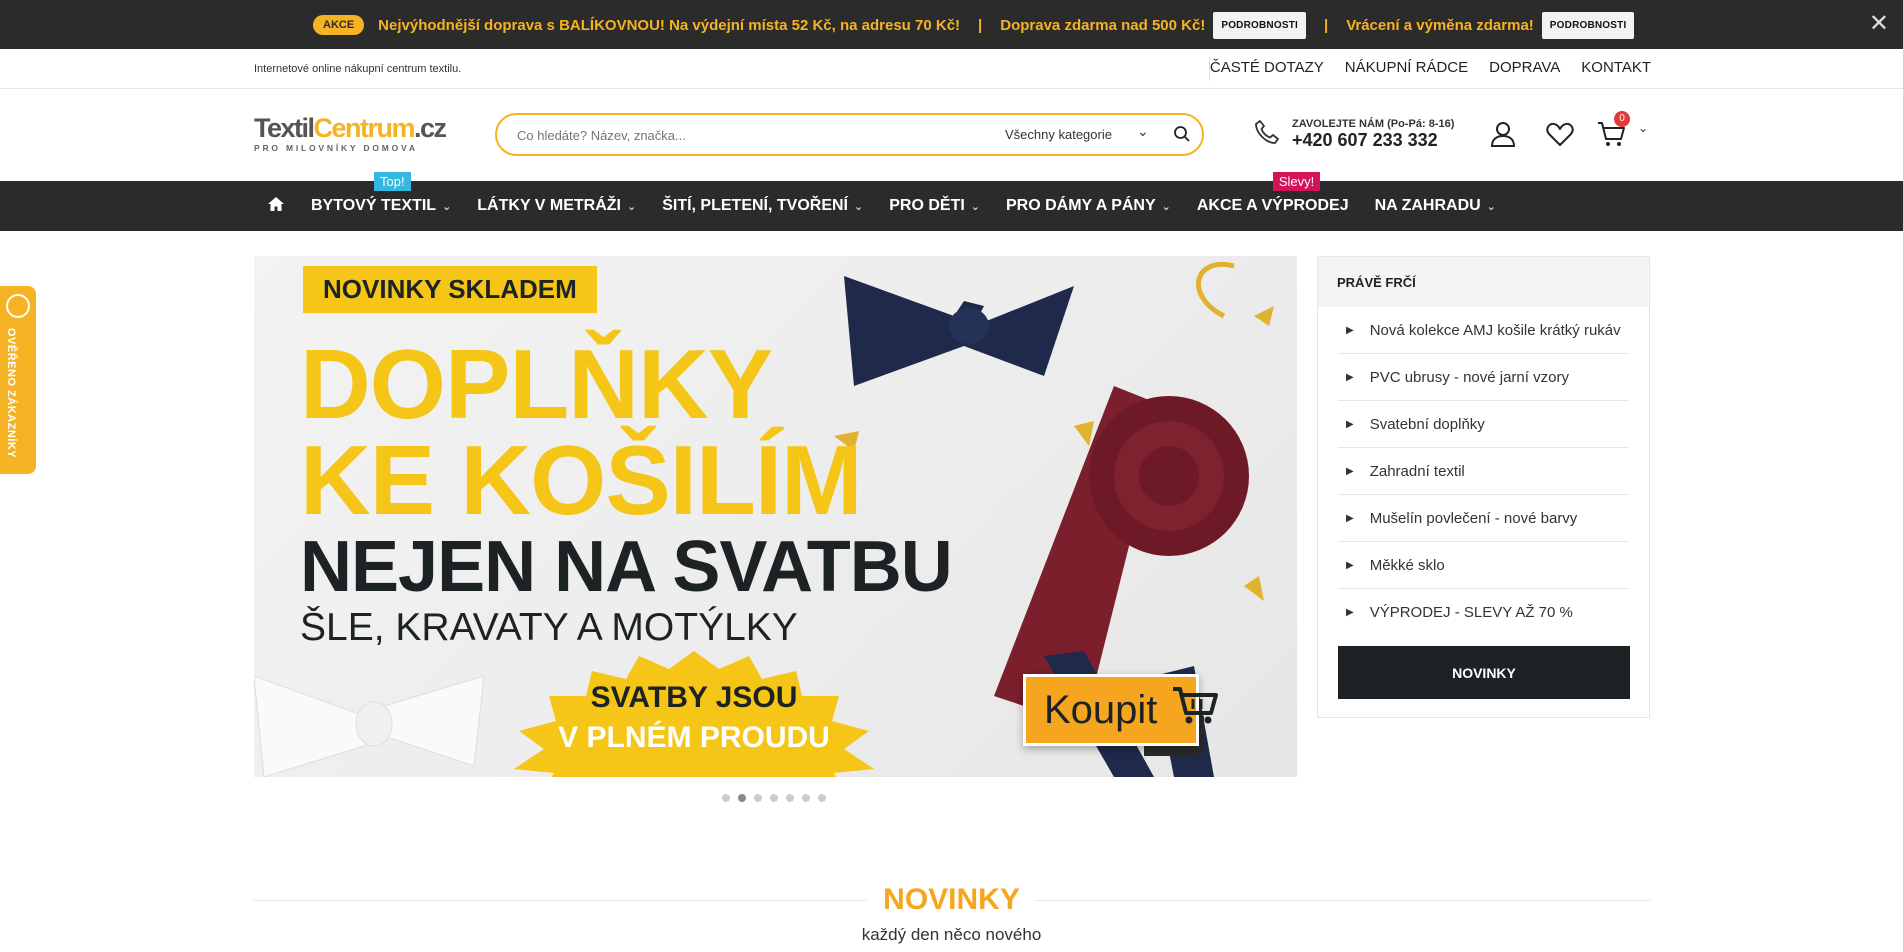 The width and height of the screenshot is (1903, 952). What do you see at coordinates (549, 627) in the screenshot?
I see `banner-line-4: ŠLE, KRAVATY A MOTÝLKY` at bounding box center [549, 627].